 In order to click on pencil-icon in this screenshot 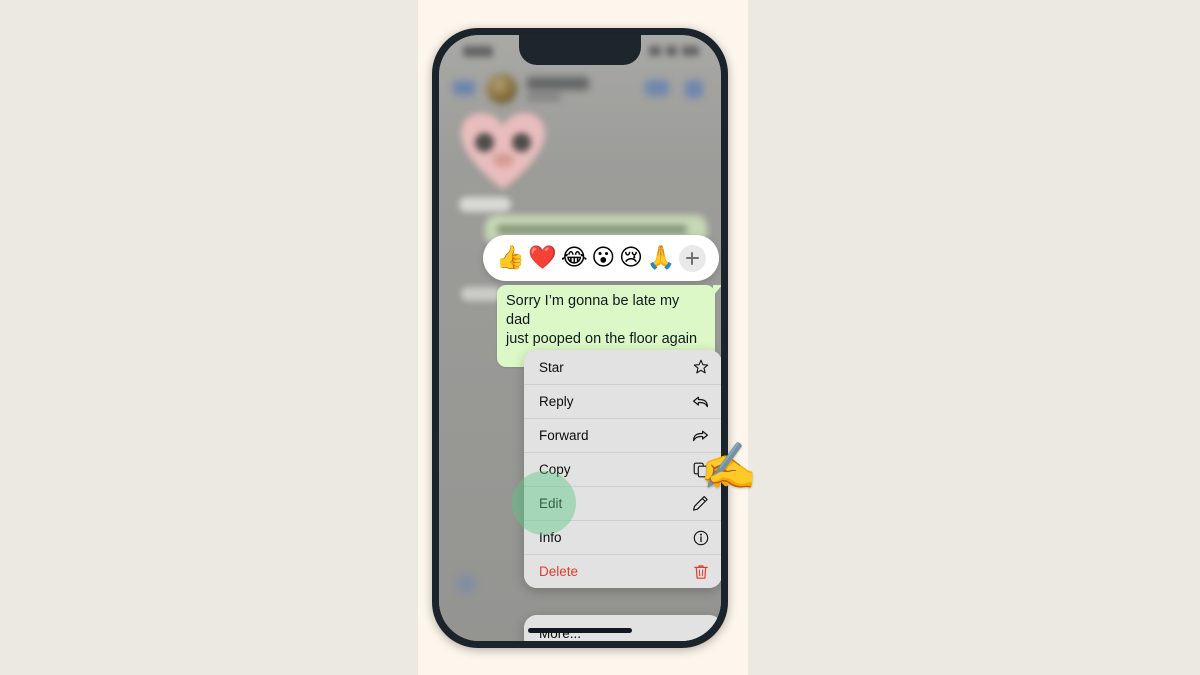, I will do `click(700, 503)`.